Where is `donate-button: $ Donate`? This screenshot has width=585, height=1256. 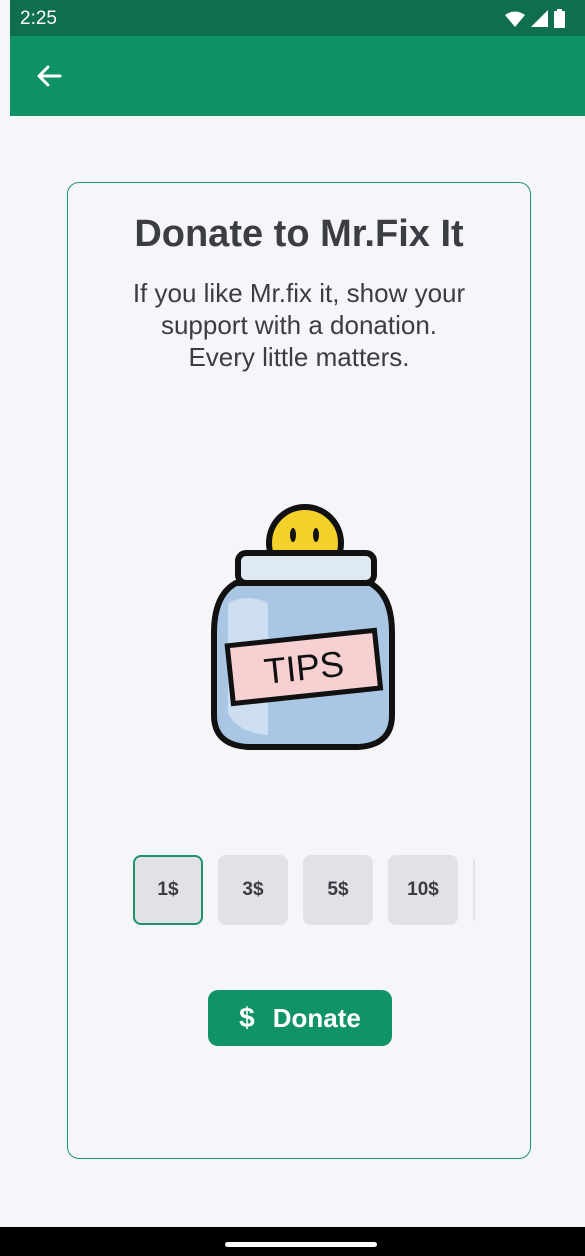
donate-button: $ Donate is located at coordinates (300, 1018).